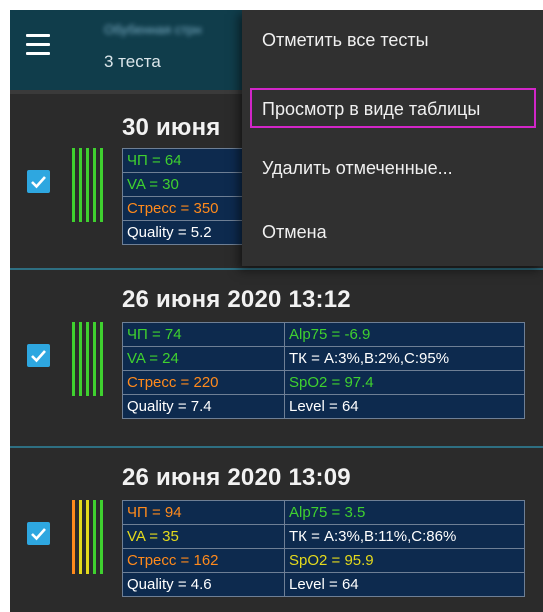 This screenshot has width=543, height=612. I want to click on table-row: VA = 35 ТК = A:3%,B:11%,C:86%, so click(323, 536).